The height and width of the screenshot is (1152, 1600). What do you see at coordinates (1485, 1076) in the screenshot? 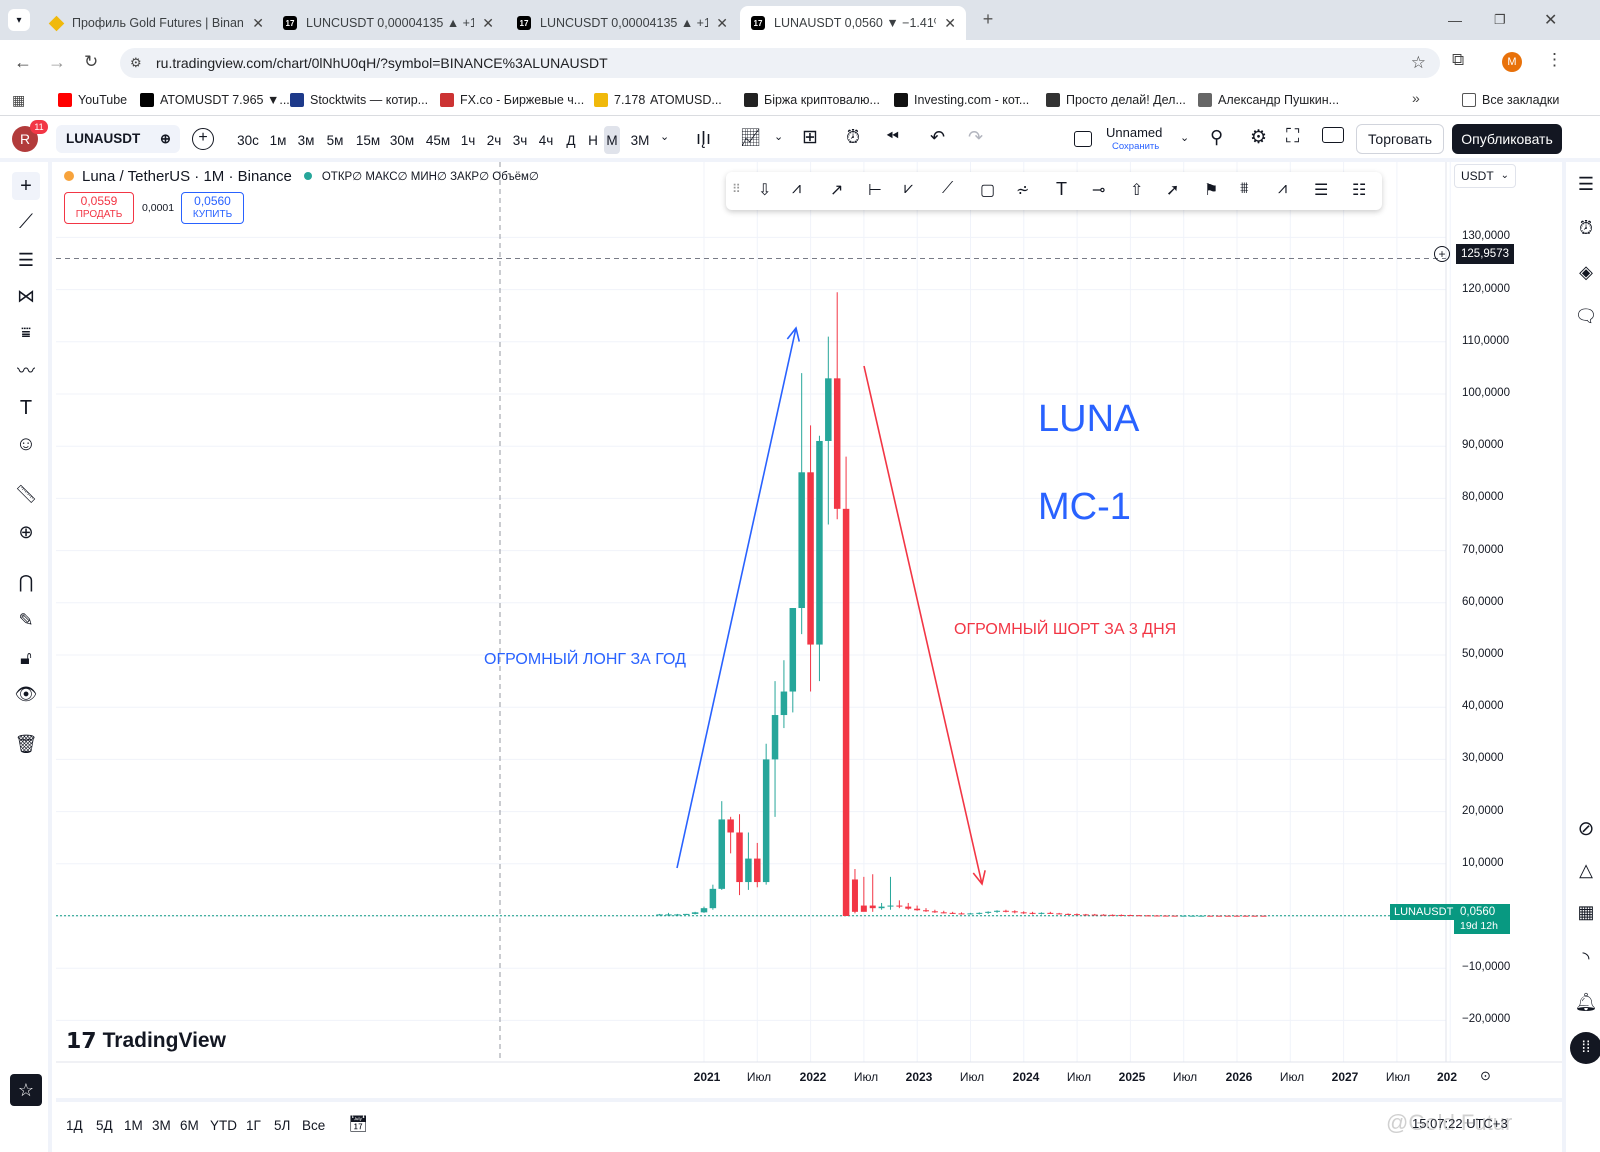
I see `time-axis-settings-icon: ⊙` at bounding box center [1485, 1076].